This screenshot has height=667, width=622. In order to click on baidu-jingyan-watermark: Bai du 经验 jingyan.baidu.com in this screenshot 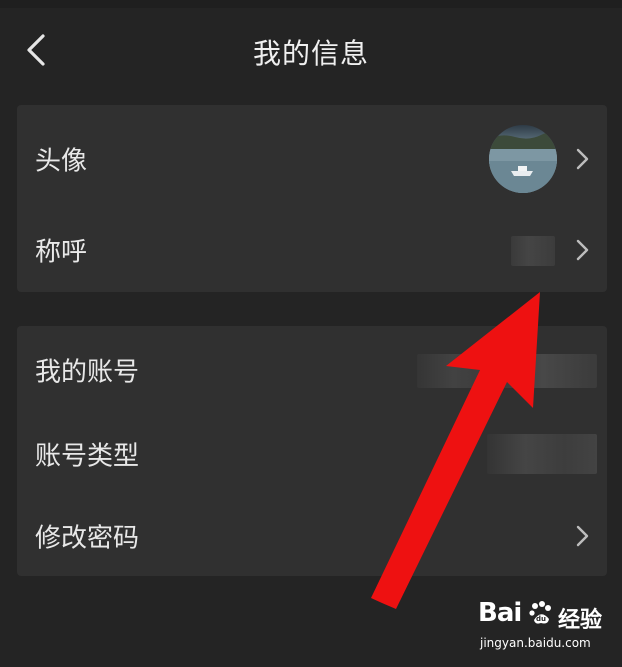, I will do `click(548, 628)`.